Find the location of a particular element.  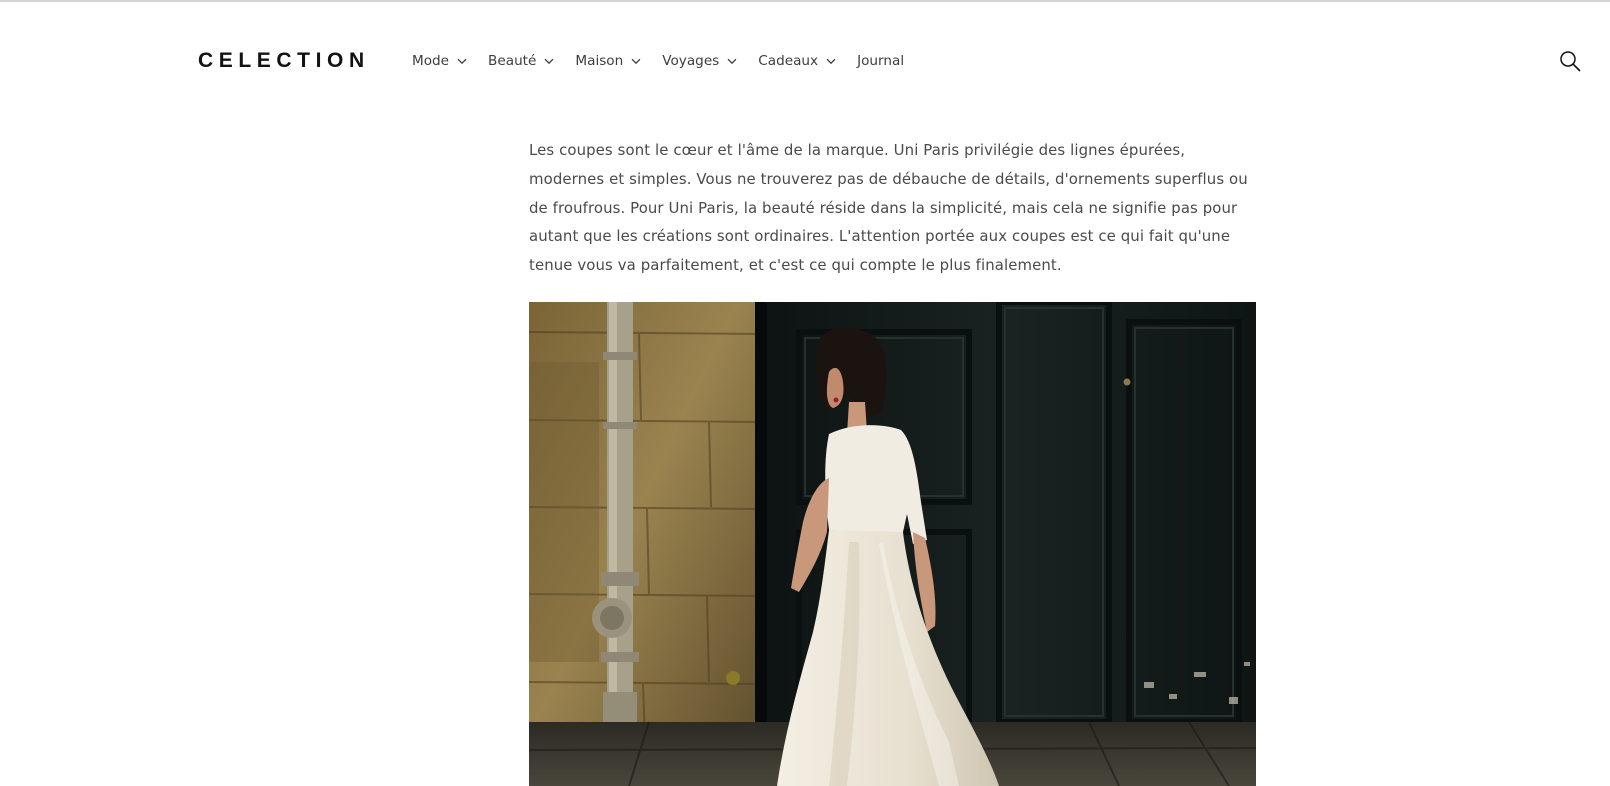

nav-item-beaute: Beauté is located at coordinates (521, 61).